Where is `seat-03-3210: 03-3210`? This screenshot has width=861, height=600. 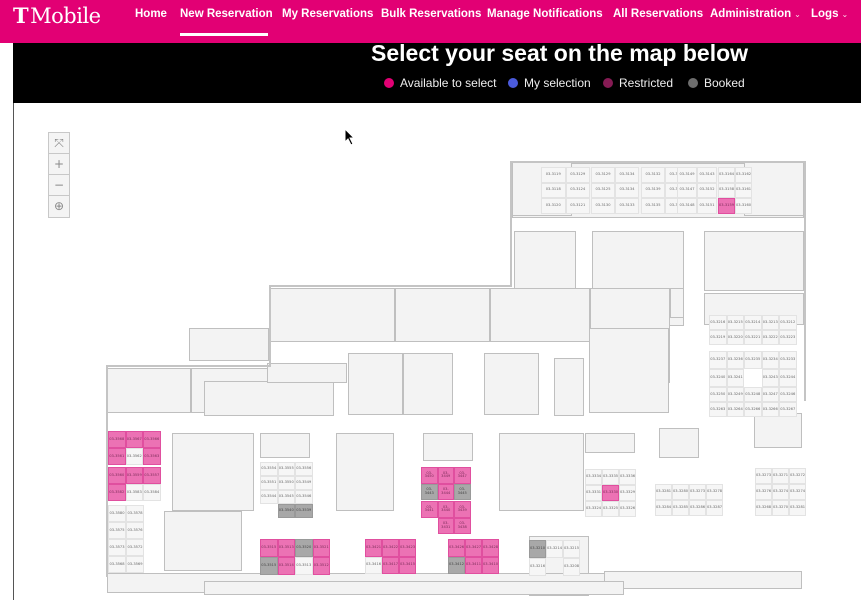
seat-03-3210: 03-3210 is located at coordinates (537, 549).